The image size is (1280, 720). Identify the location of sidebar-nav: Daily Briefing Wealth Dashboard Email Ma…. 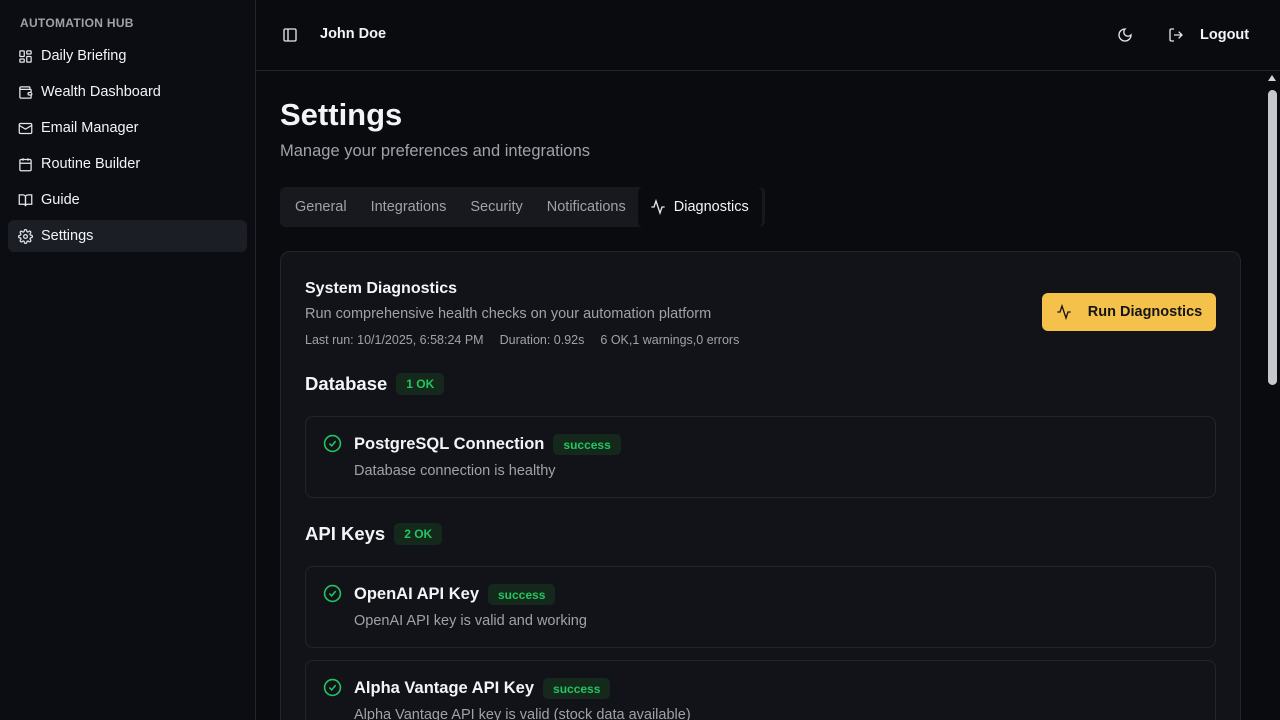
(127, 148).